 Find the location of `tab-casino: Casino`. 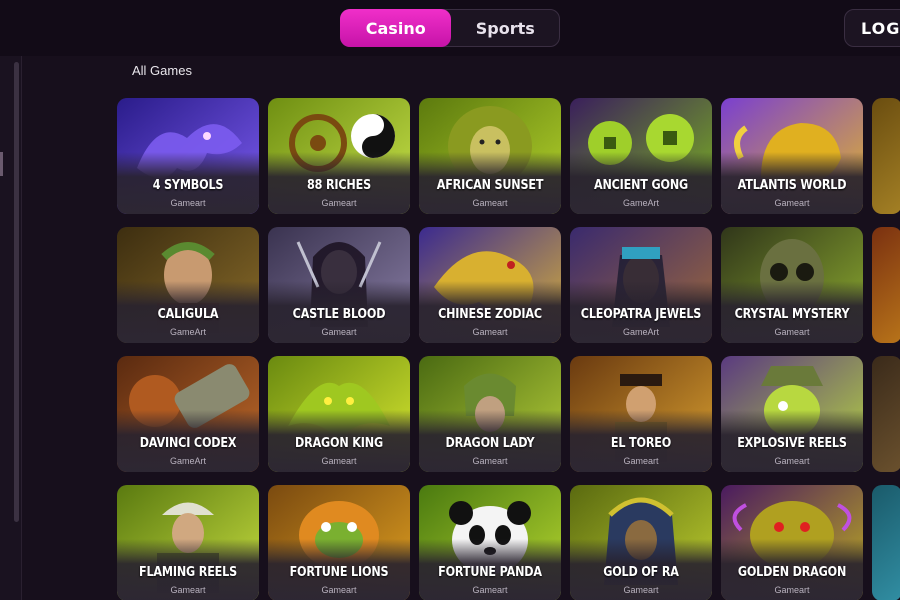

tab-casino: Casino is located at coordinates (396, 28).